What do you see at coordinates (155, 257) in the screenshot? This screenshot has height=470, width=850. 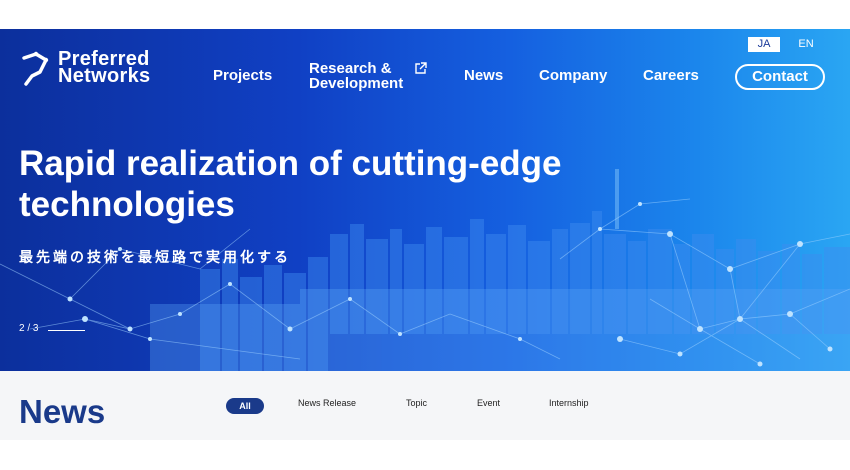 I see `hero-subheadline: 最先端の技術を最短路で実用化する` at bounding box center [155, 257].